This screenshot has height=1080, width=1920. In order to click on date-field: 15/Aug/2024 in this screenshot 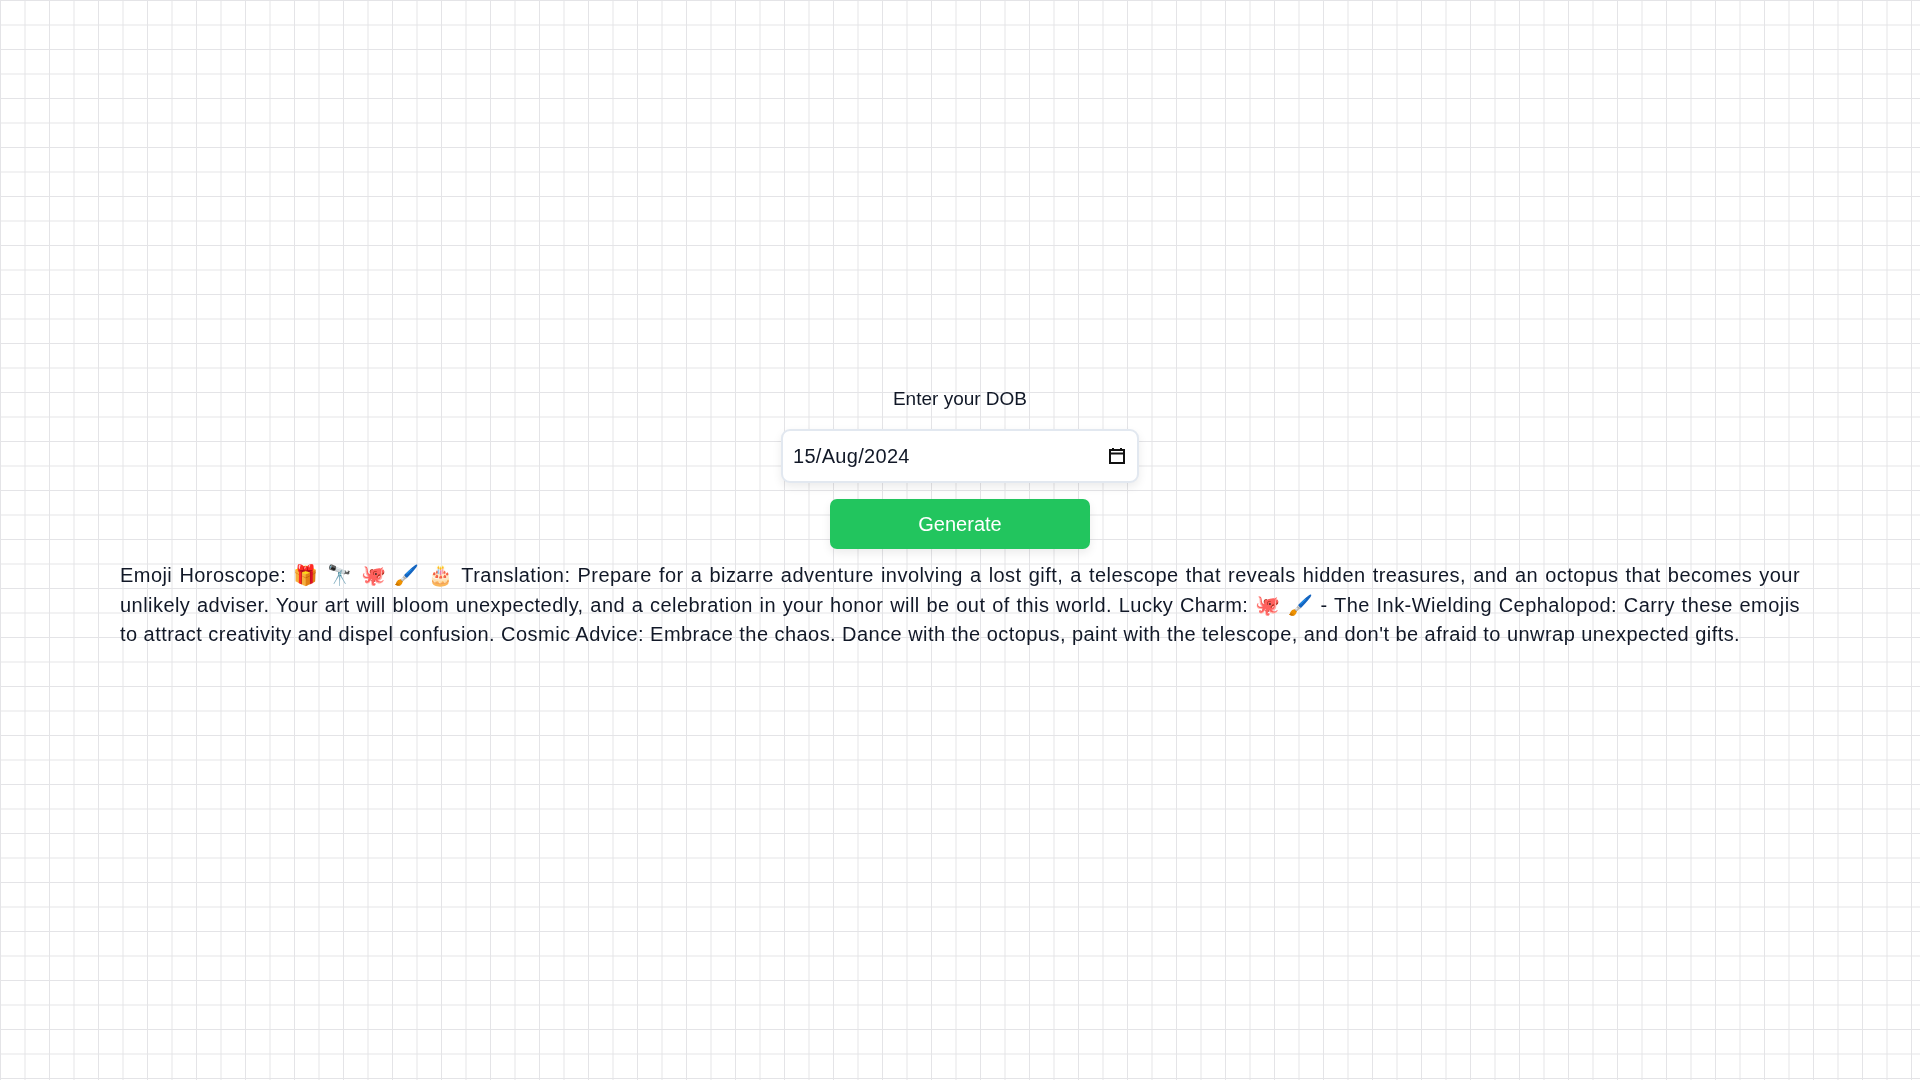, I will do `click(960, 456)`.